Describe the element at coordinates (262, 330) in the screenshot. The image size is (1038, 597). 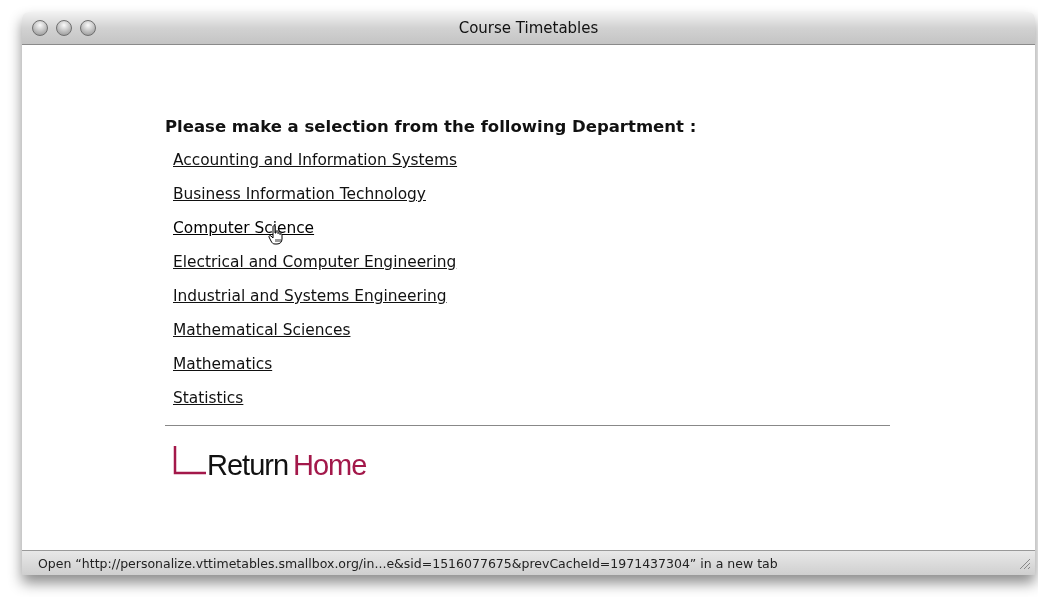
I see `department-link: Mathematical Sciences` at that location.